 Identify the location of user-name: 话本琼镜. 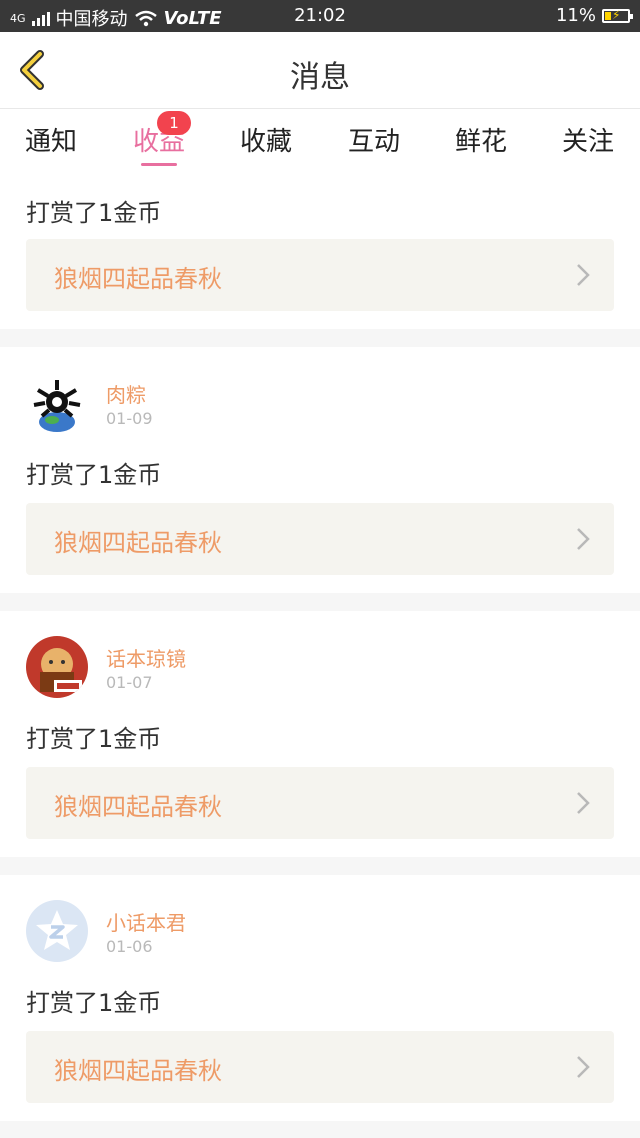
(146, 657).